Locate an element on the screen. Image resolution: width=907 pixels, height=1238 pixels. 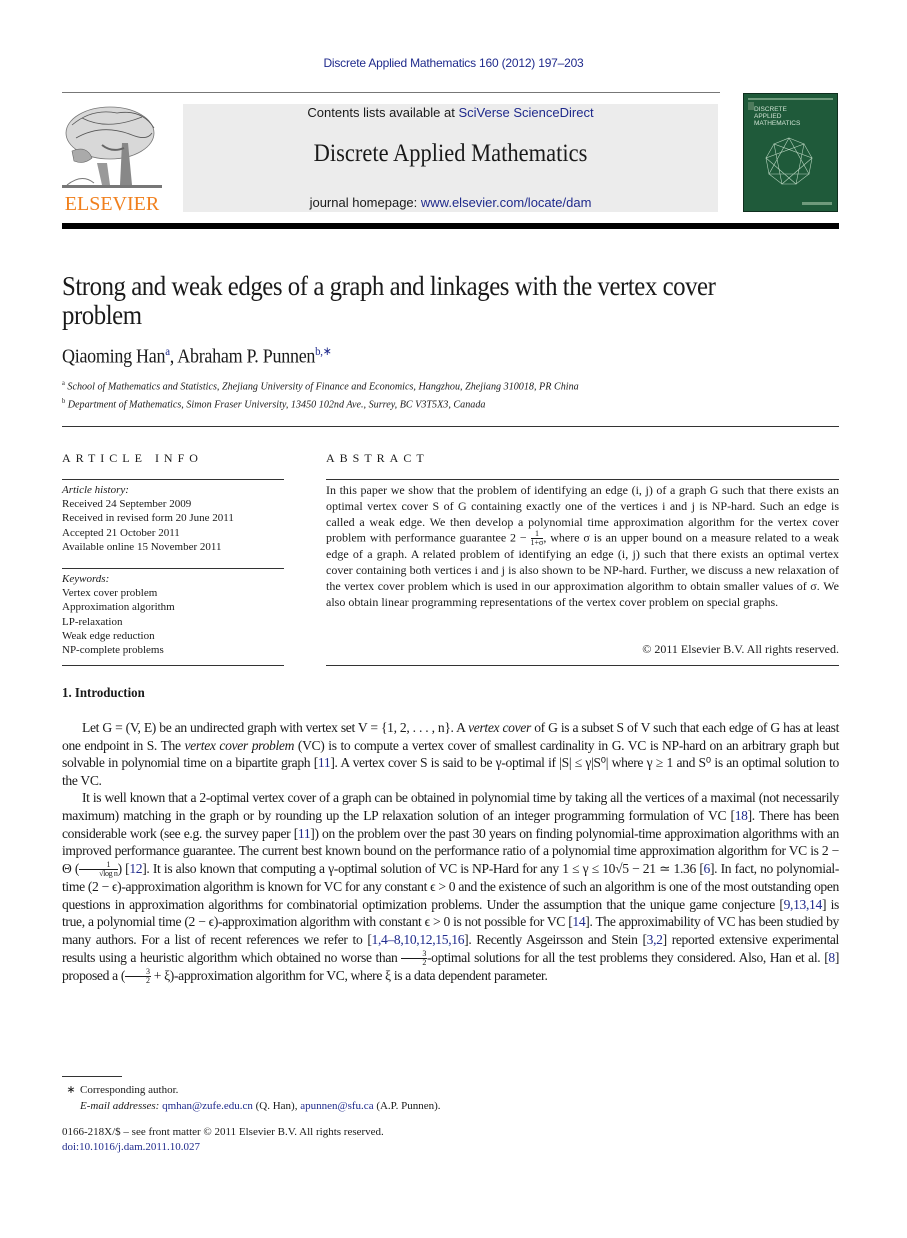
keywords-rule is located at coordinates (173, 568).